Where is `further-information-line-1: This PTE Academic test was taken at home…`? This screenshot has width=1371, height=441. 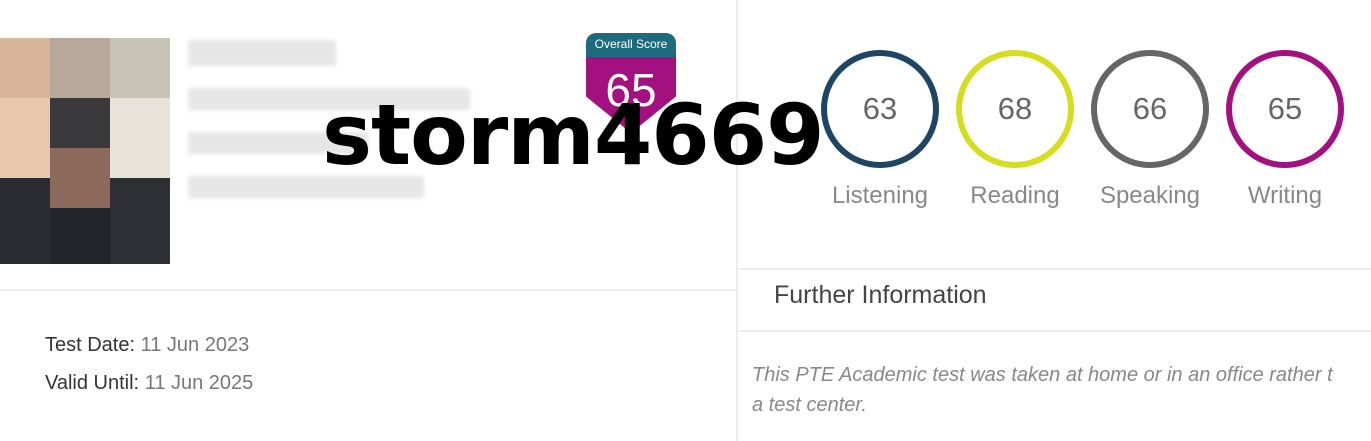 further-information-line-1: This PTE Academic test was taken at home… is located at coordinates (1042, 375).